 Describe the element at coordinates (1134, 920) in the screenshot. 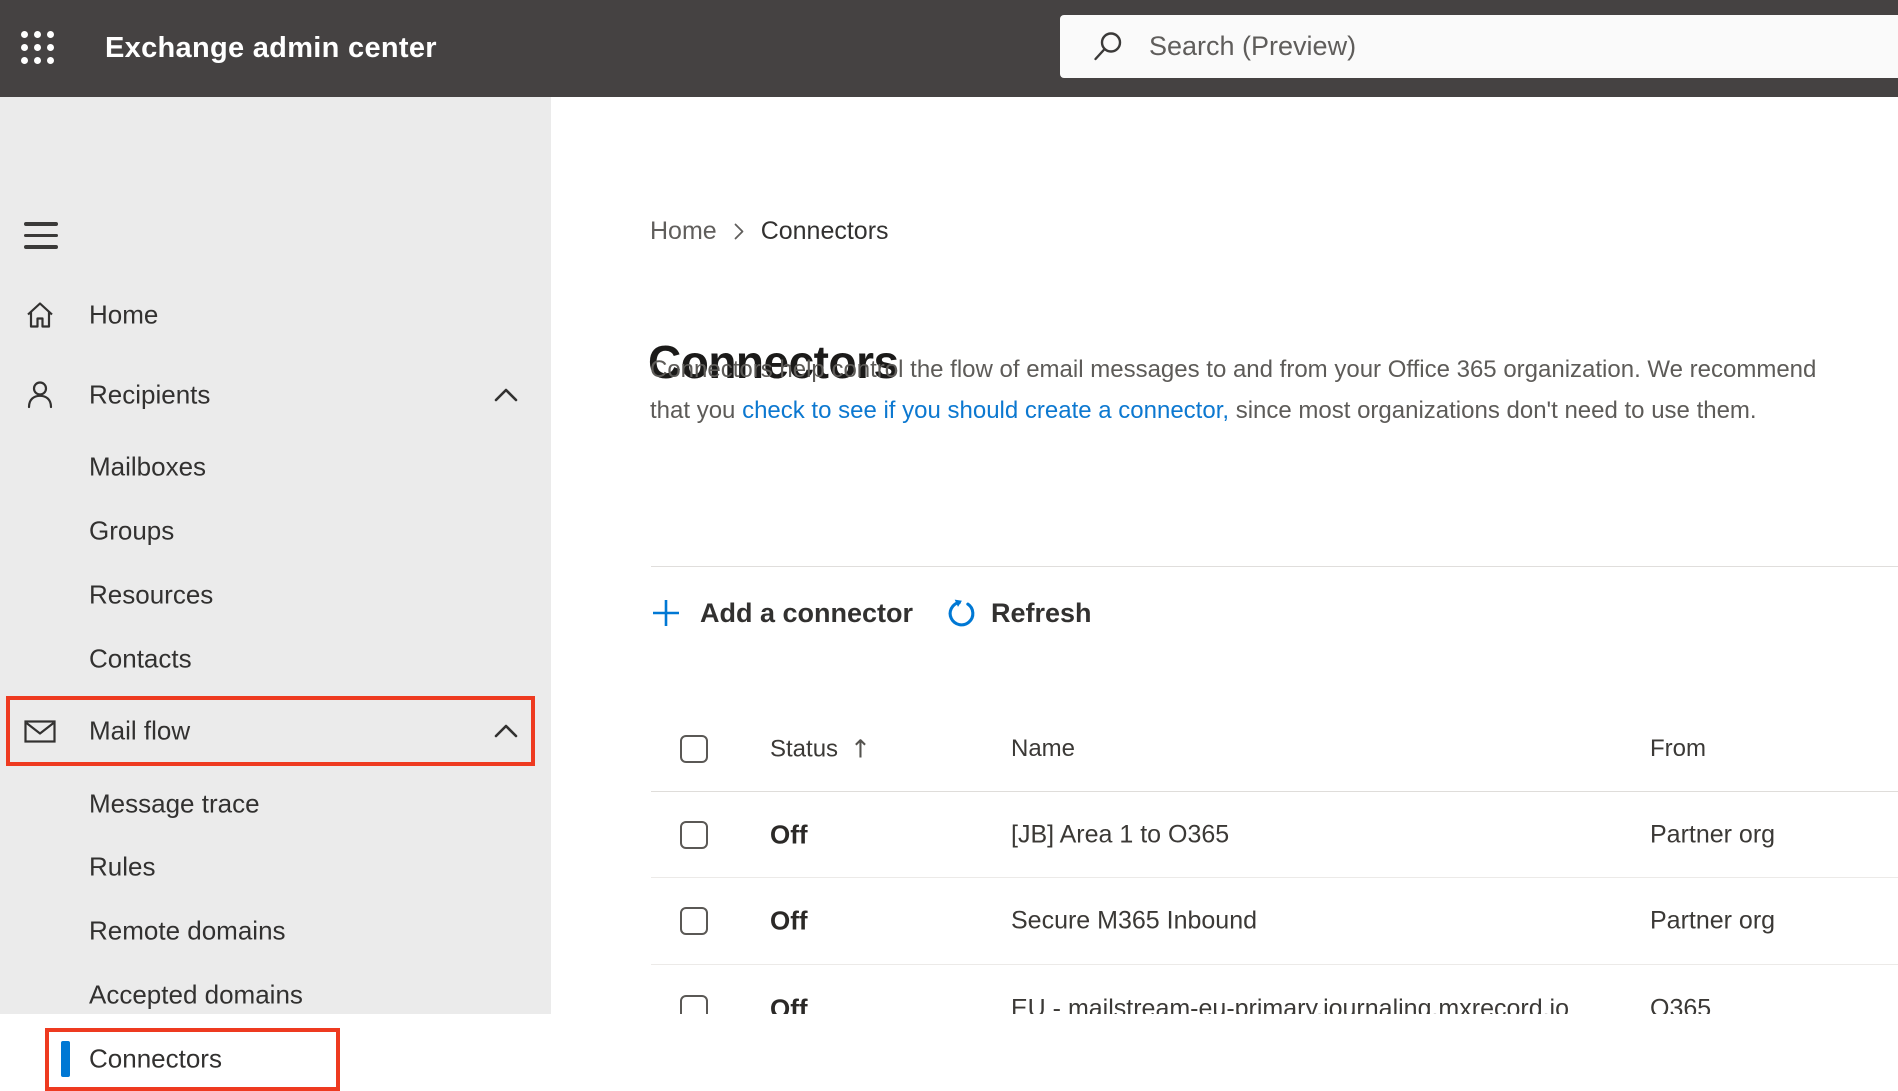

I see `cell-name: Secure M365 Inbound` at that location.